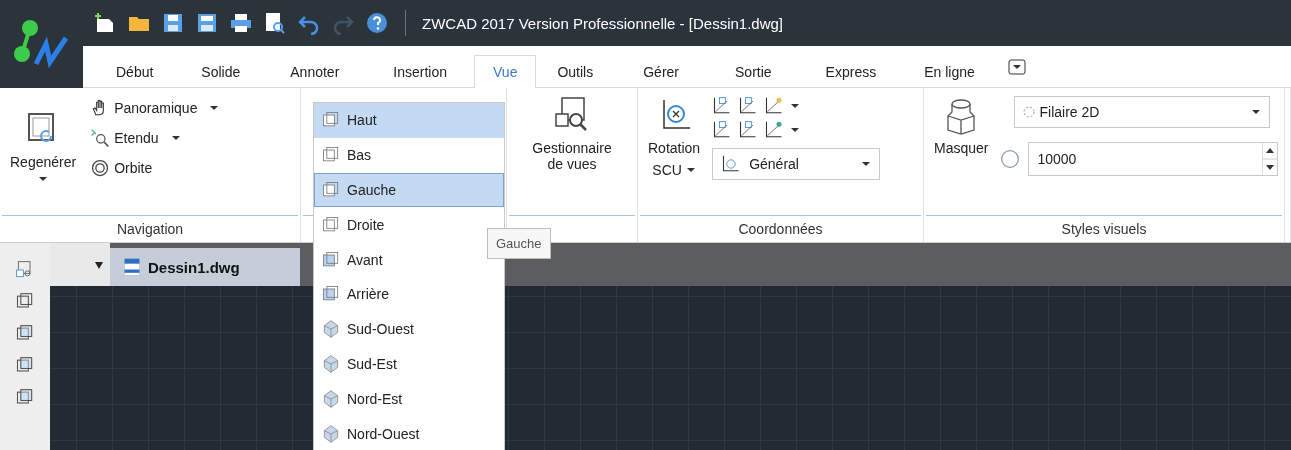  Describe the element at coordinates (780, 229) in the screenshot. I see `group-label: Coordonnées` at that location.